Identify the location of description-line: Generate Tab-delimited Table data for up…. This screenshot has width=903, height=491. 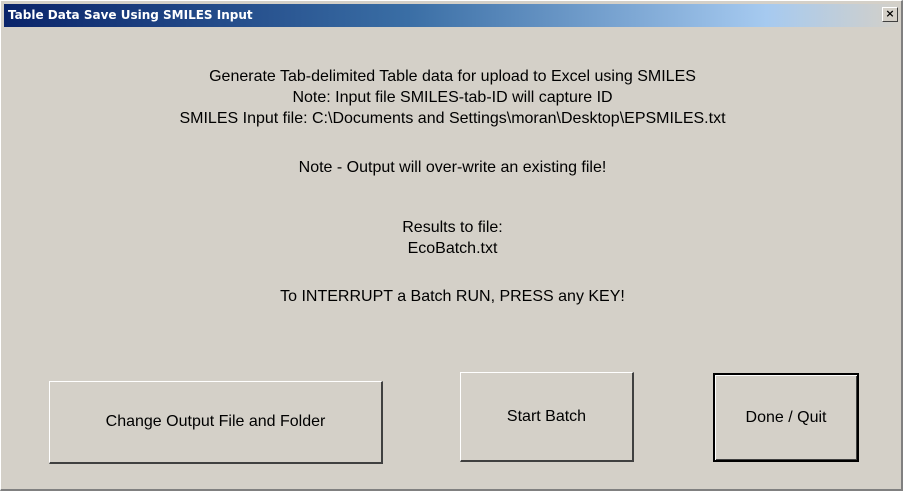
(452, 76).